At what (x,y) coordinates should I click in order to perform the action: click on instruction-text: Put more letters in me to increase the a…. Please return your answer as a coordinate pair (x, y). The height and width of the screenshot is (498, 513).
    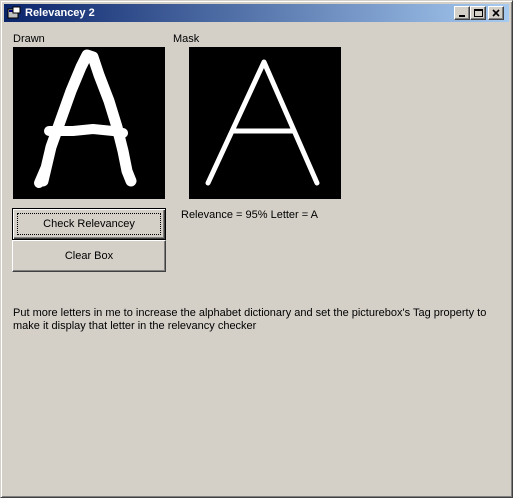
    Looking at the image, I should click on (250, 319).